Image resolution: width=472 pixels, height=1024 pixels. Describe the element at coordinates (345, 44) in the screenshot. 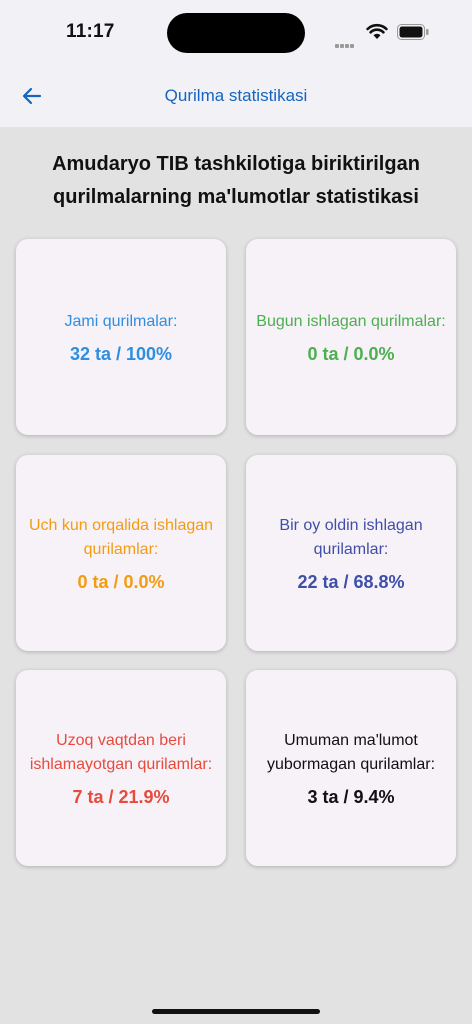

I see `cellular-signal-icon` at that location.